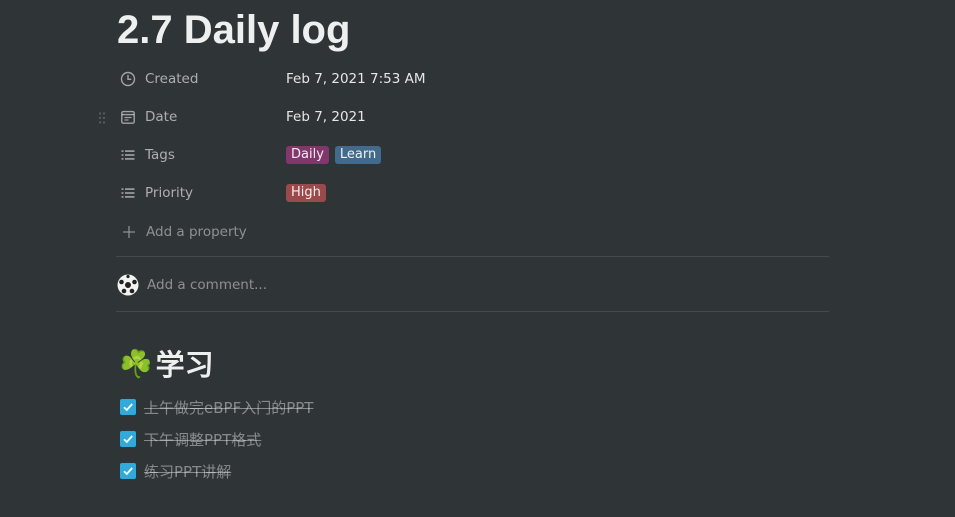 The height and width of the screenshot is (517, 955). What do you see at coordinates (472, 193) in the screenshot?
I see `property-row-priority: Priority High` at bounding box center [472, 193].